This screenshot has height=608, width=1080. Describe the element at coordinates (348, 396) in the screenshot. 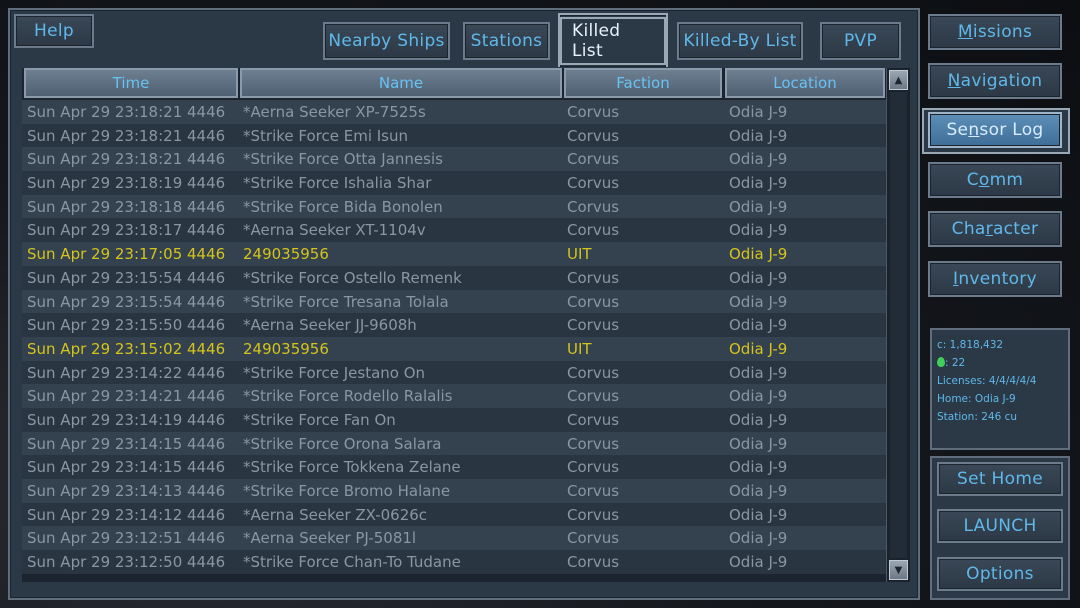

I see `cell-name: *Strike Force Rodello Ralalis` at that location.